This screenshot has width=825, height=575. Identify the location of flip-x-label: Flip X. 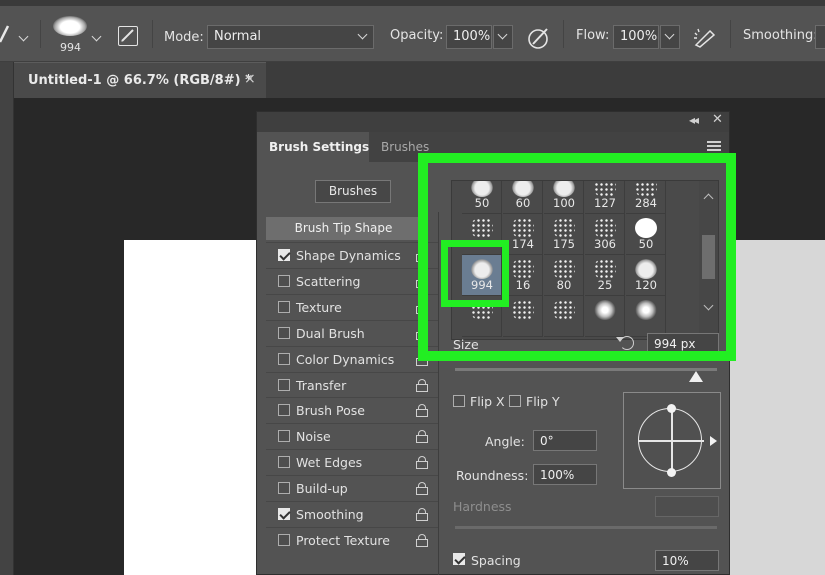
(487, 401).